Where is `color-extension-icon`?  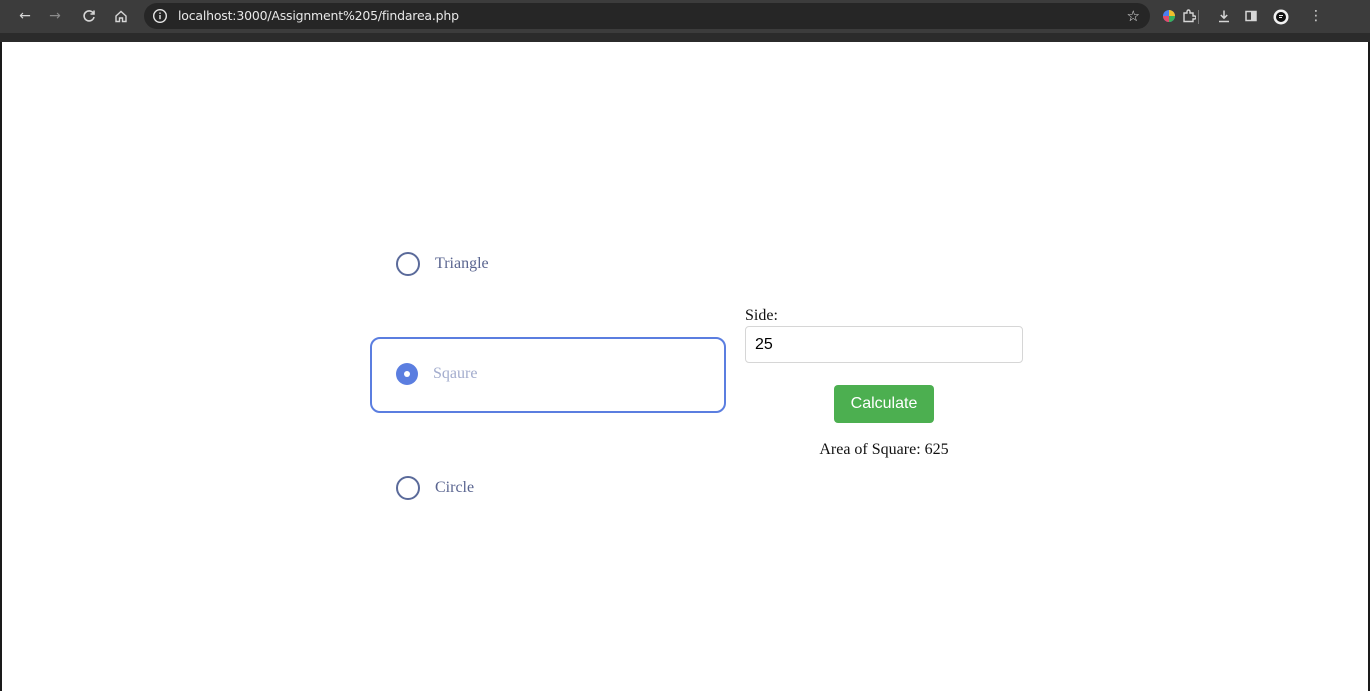 color-extension-icon is located at coordinates (1169, 16).